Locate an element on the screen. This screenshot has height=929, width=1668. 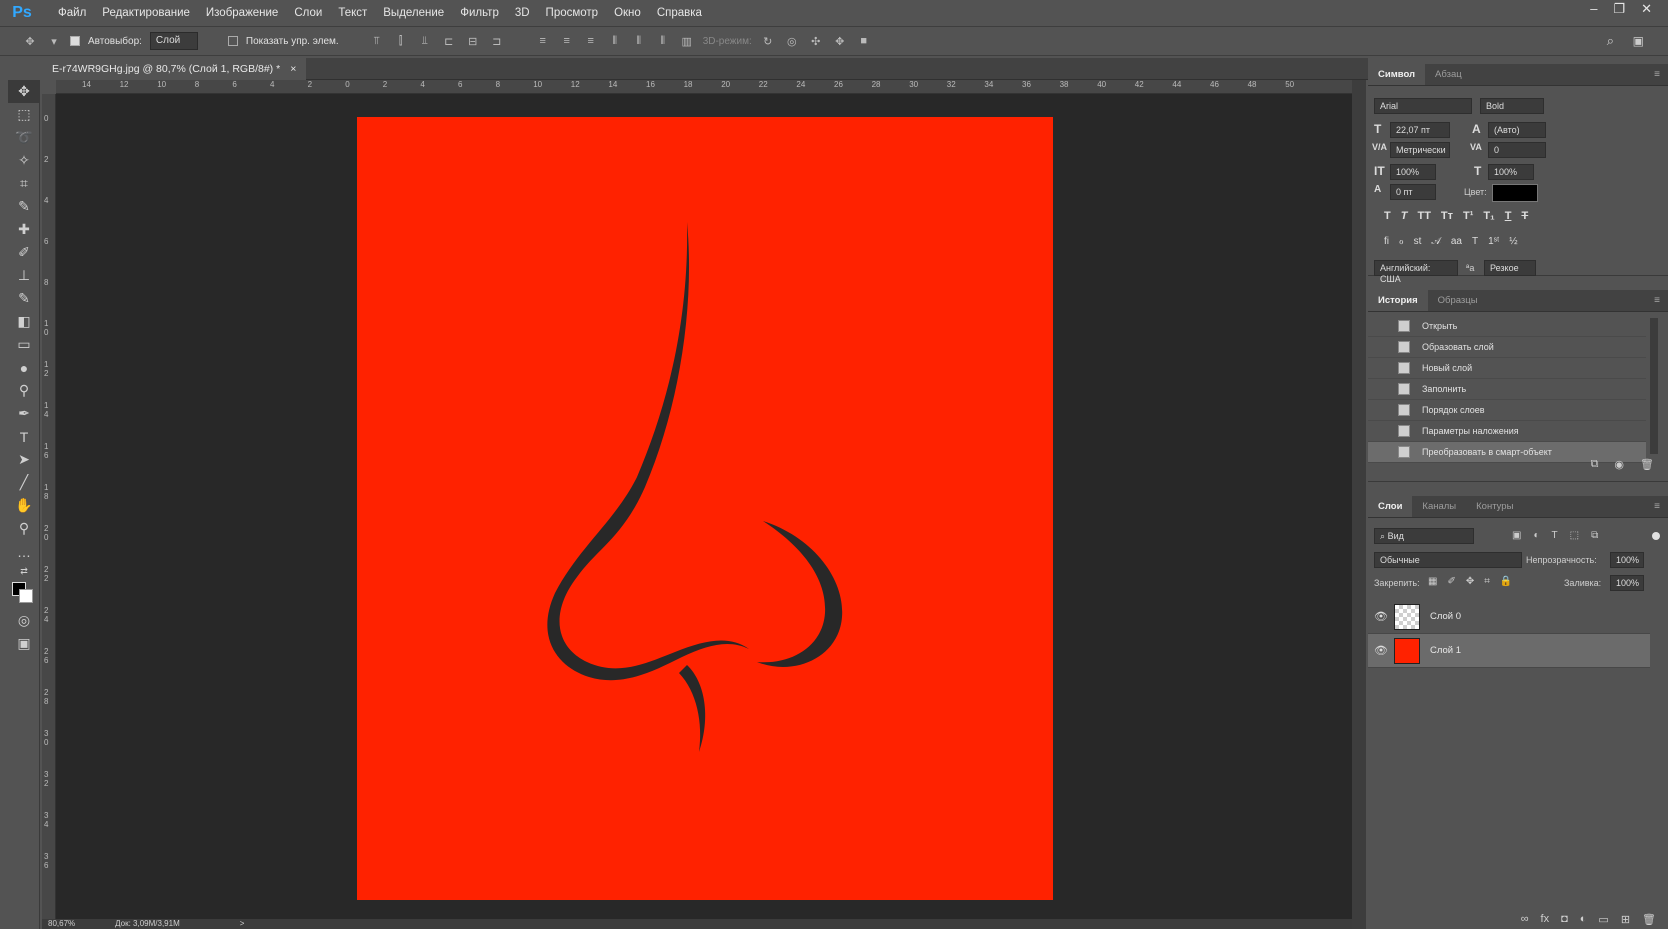
type-tool-icon: T is located at coordinates (24, 436).